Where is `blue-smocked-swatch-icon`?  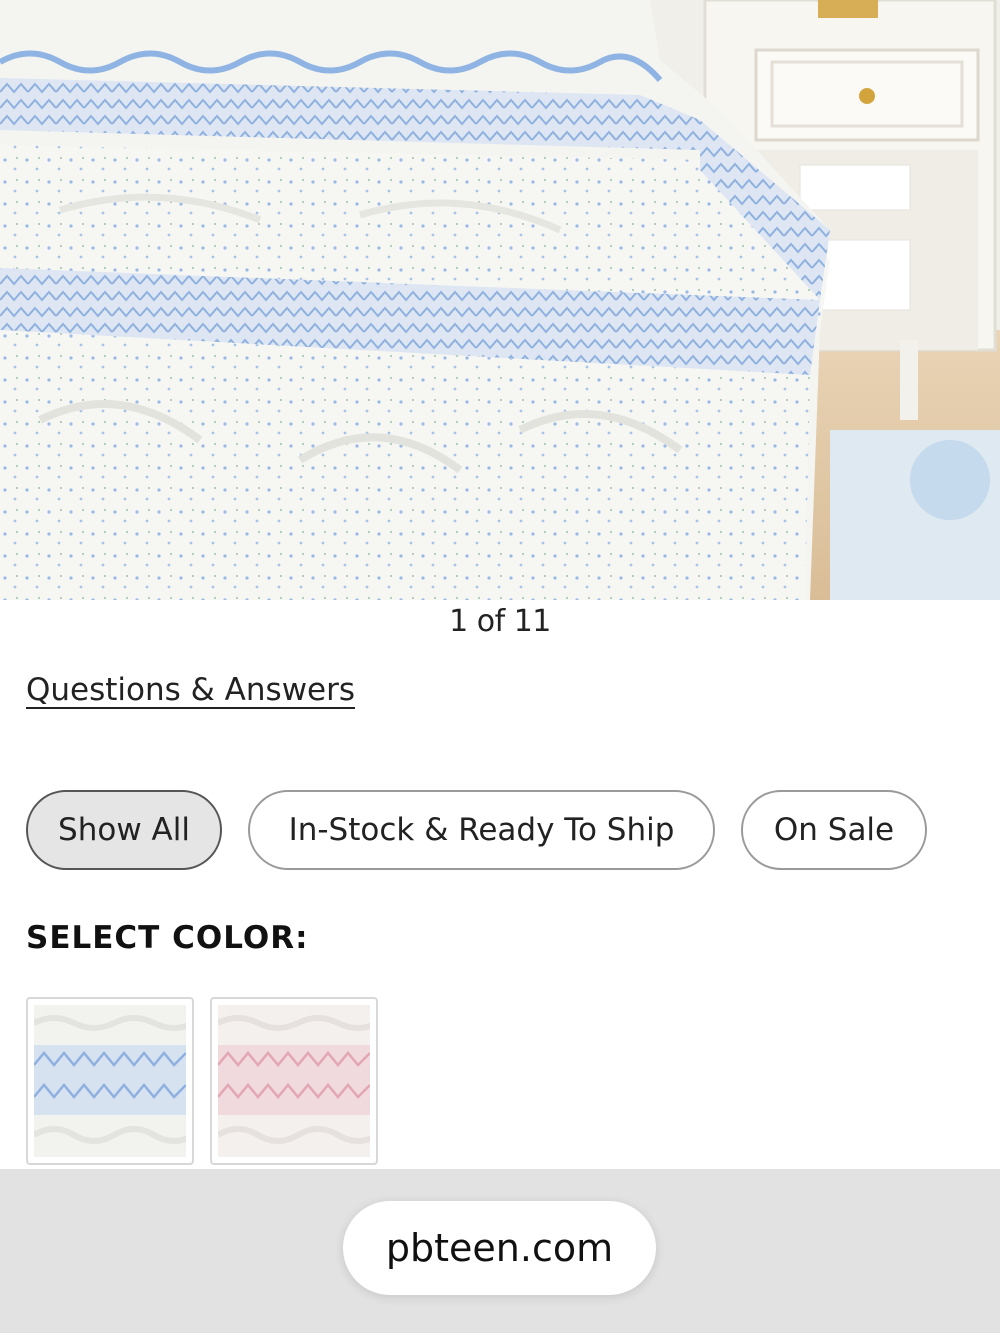 blue-smocked-swatch-icon is located at coordinates (110, 1081).